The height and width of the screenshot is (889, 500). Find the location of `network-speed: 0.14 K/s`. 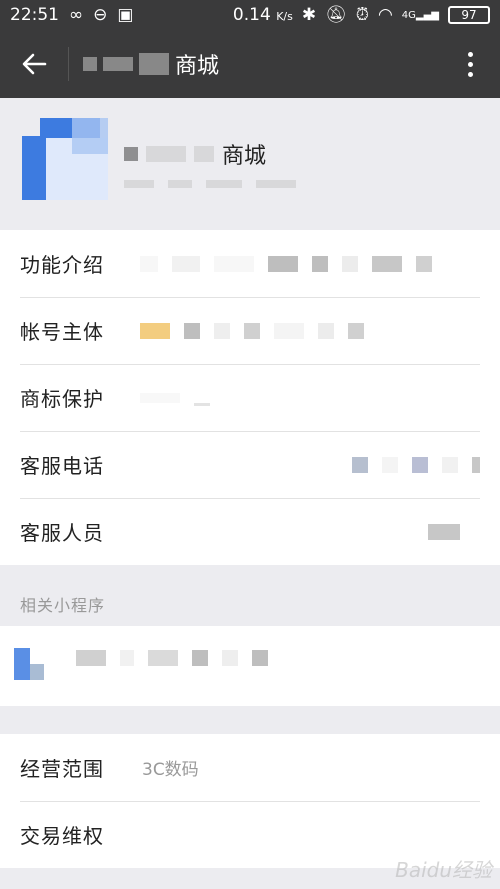

network-speed: 0.14 K/s is located at coordinates (262, 15).